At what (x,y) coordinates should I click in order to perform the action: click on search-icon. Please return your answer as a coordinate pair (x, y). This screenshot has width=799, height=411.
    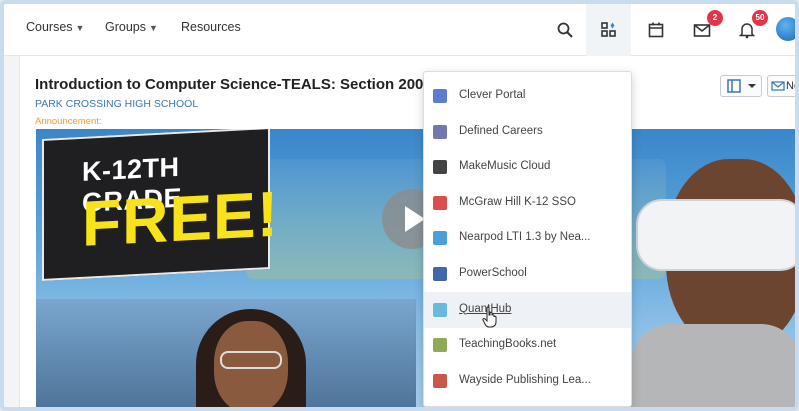
    Looking at the image, I should click on (565, 30).